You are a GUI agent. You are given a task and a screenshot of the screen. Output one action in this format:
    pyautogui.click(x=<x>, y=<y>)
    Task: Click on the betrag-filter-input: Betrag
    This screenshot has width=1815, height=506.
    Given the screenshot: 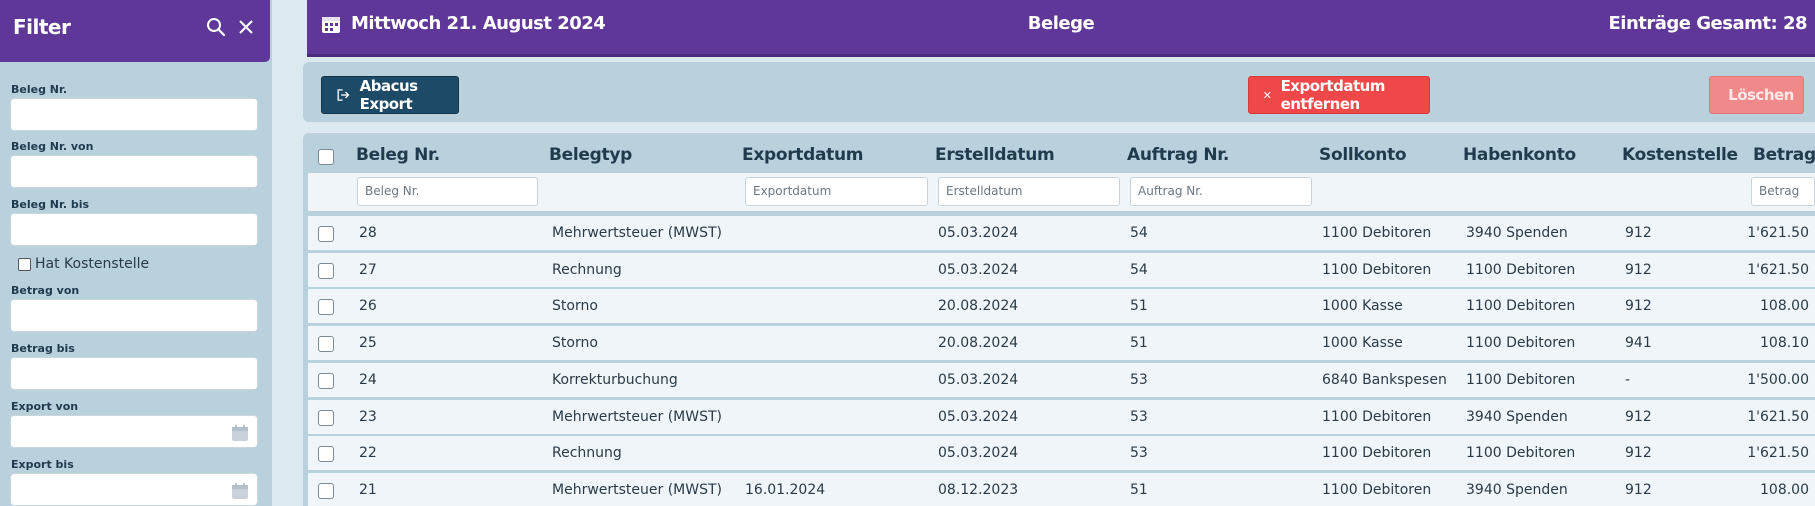 What is the action you would take?
    pyautogui.click(x=1783, y=191)
    